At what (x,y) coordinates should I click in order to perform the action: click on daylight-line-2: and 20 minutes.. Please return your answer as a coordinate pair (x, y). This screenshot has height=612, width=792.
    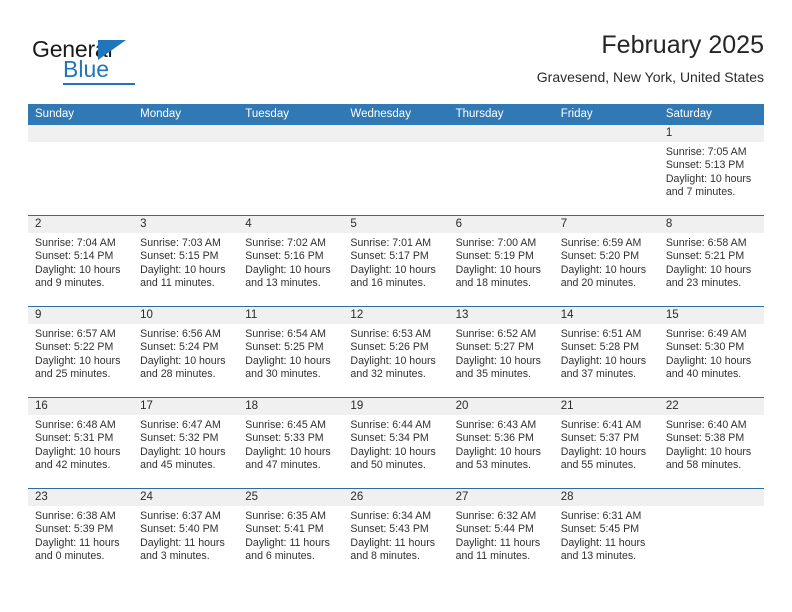
    Looking at the image, I should click on (598, 283).